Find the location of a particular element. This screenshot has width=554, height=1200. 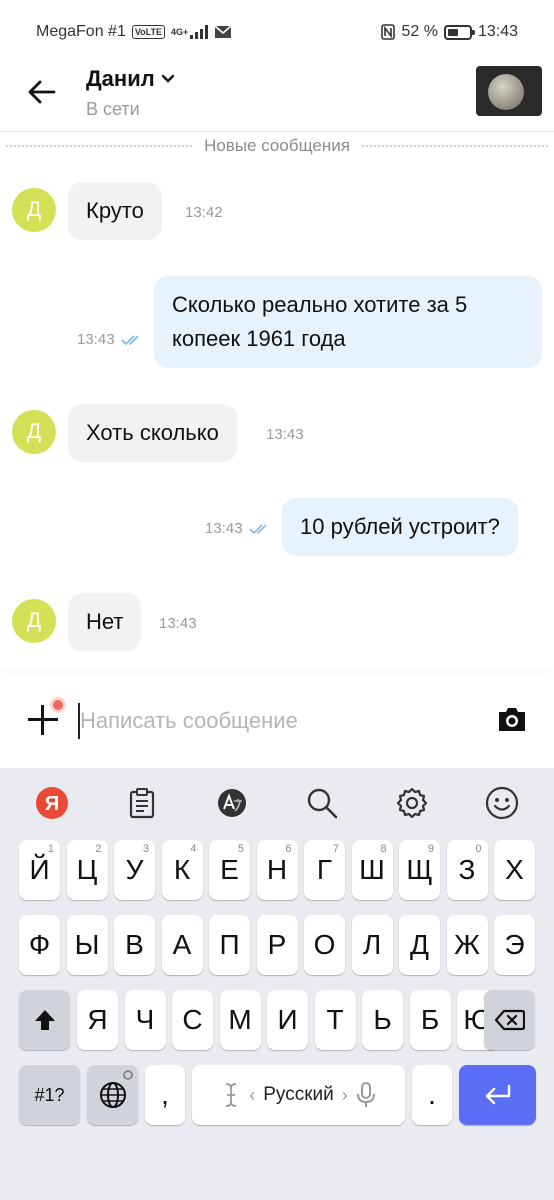

nfc-icon is located at coordinates (388, 32).